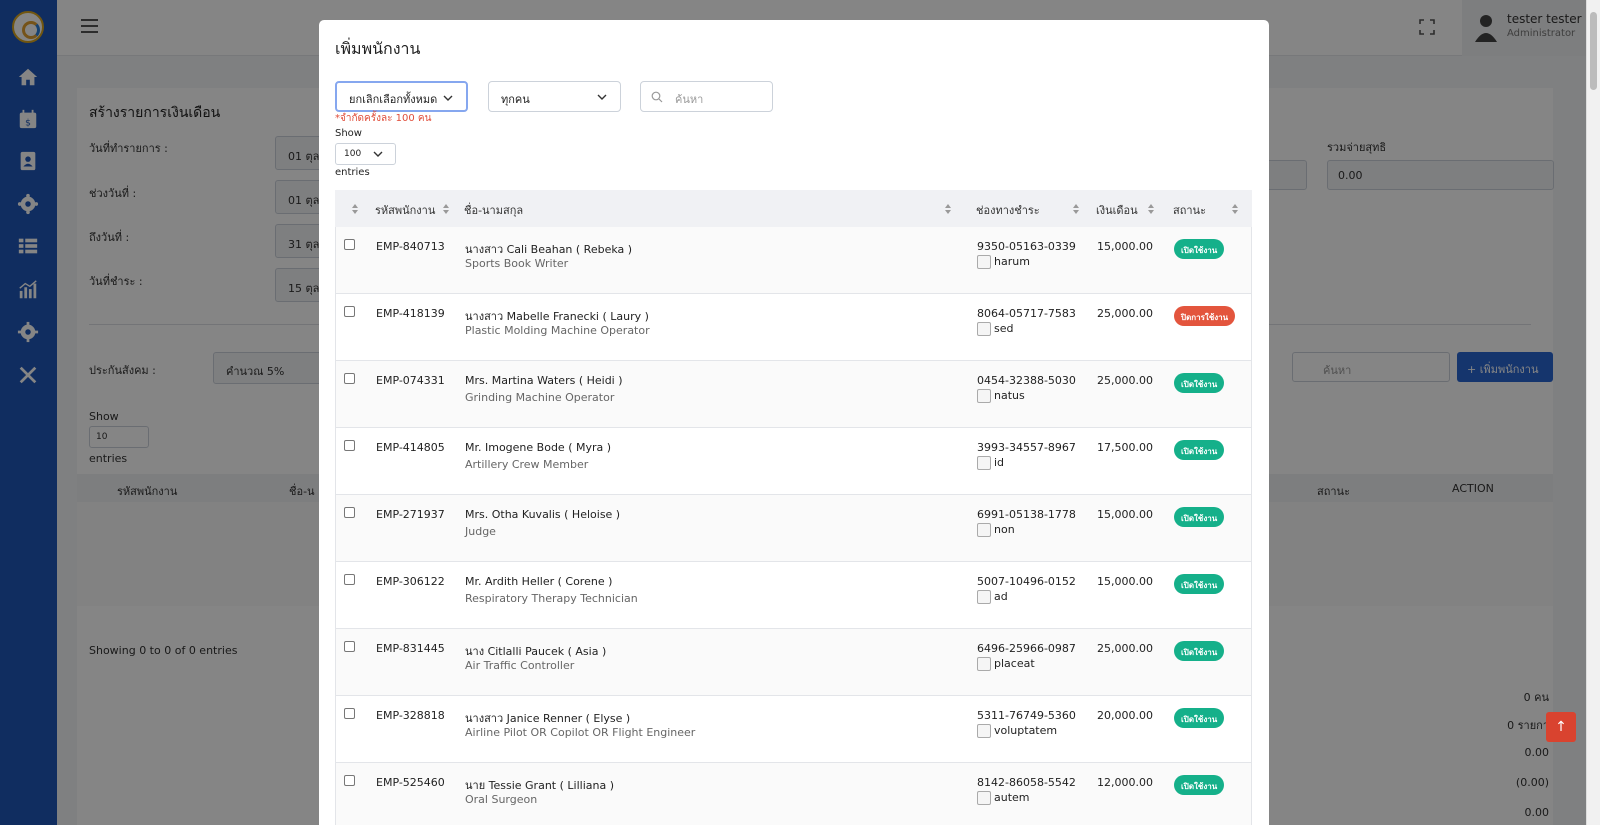 Image resolution: width=1600 pixels, height=825 pixels. I want to click on column-header-status: สถานะ, so click(1189, 210).